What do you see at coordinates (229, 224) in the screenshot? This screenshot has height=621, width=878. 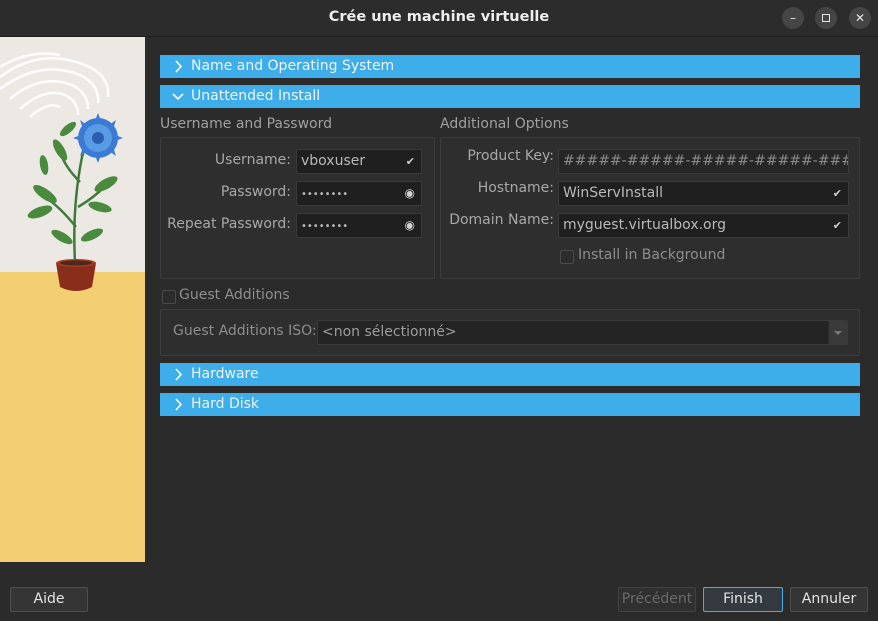 I see `repeat-password-label: Repeat Password:` at bounding box center [229, 224].